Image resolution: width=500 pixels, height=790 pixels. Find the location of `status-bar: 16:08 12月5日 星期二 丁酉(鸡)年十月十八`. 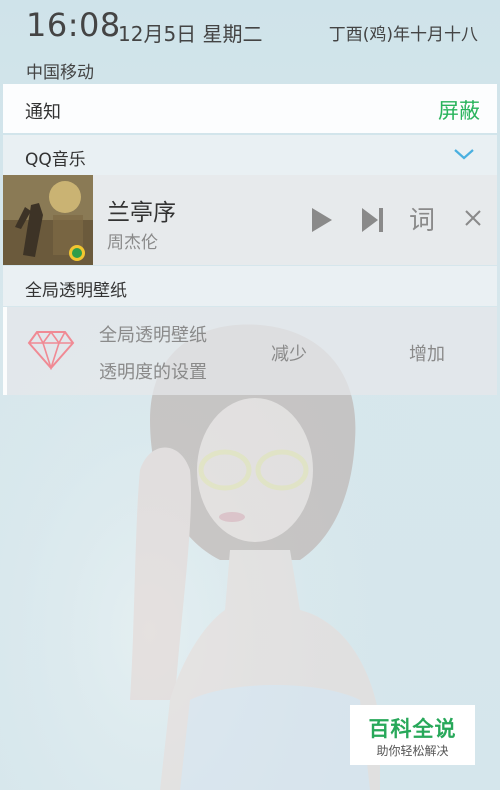

status-bar: 16:08 12月5日 星期二 丁酉(鸡)年十月十八 is located at coordinates (250, 27).